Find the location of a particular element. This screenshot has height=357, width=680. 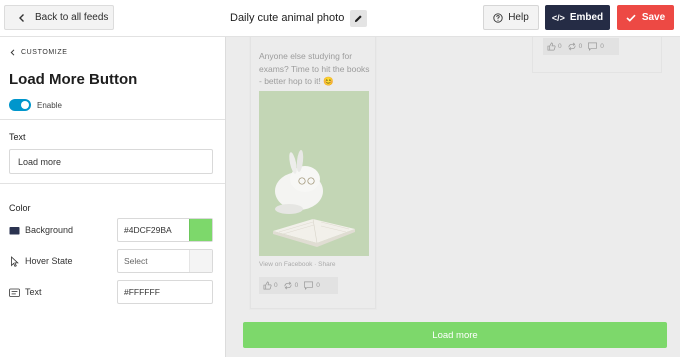

enable-label: Enable is located at coordinates (49, 105).